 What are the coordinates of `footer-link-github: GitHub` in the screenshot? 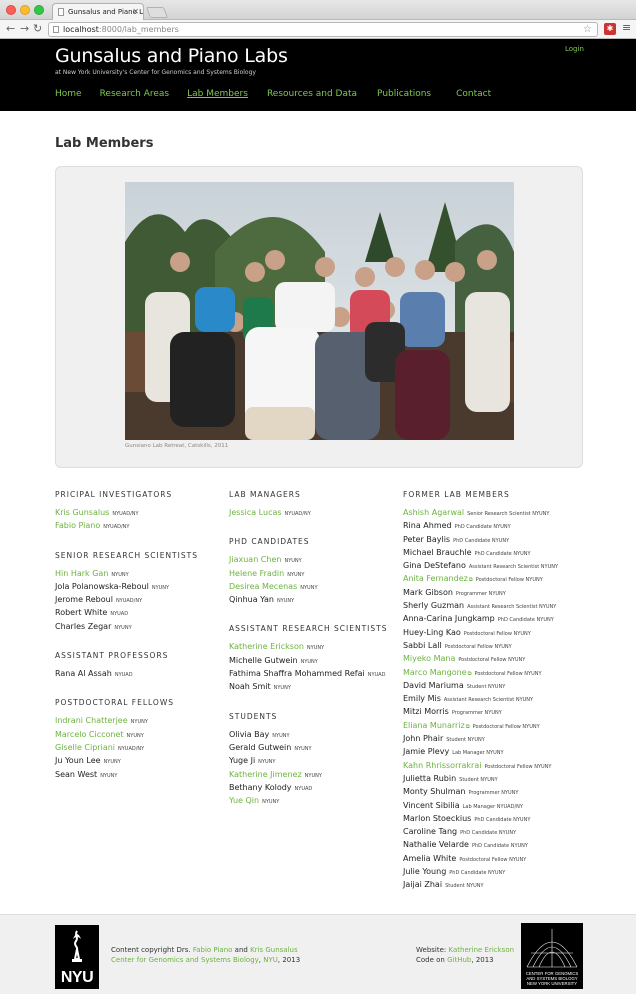 It's located at (459, 960).